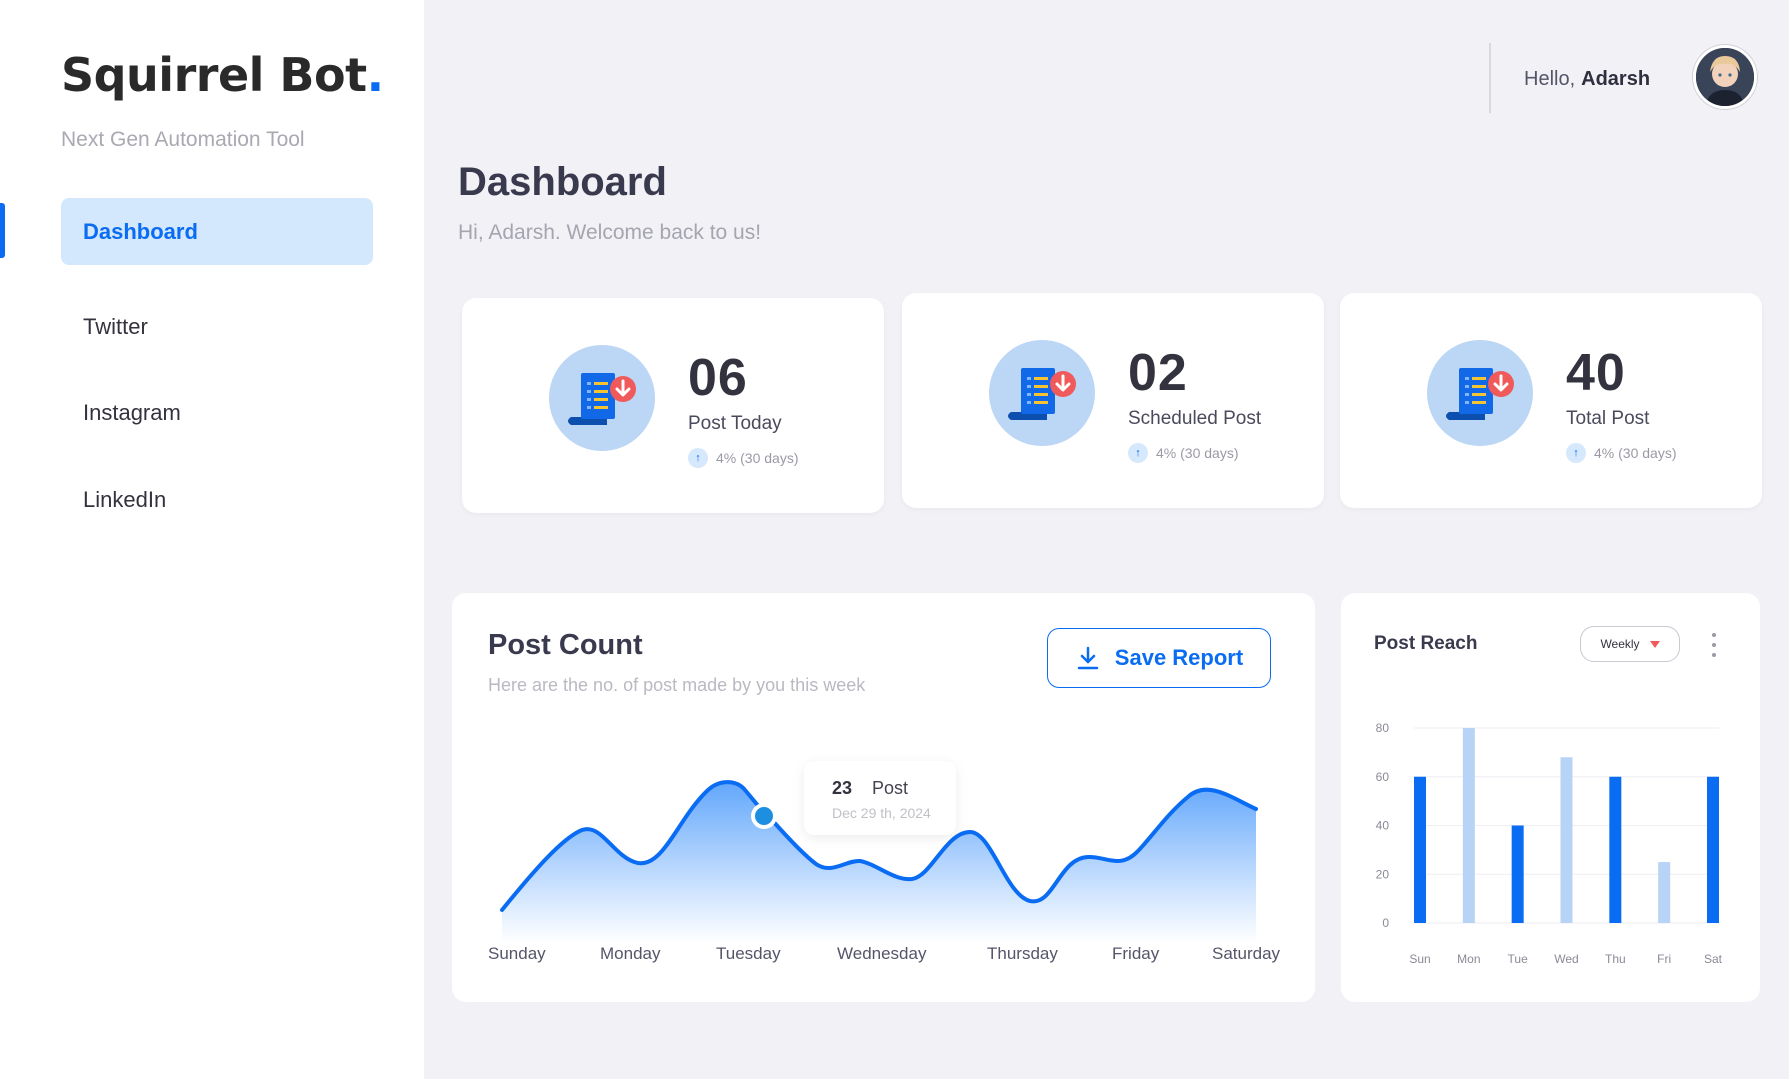  What do you see at coordinates (2, 230) in the screenshot?
I see `active-nav-indicator` at bounding box center [2, 230].